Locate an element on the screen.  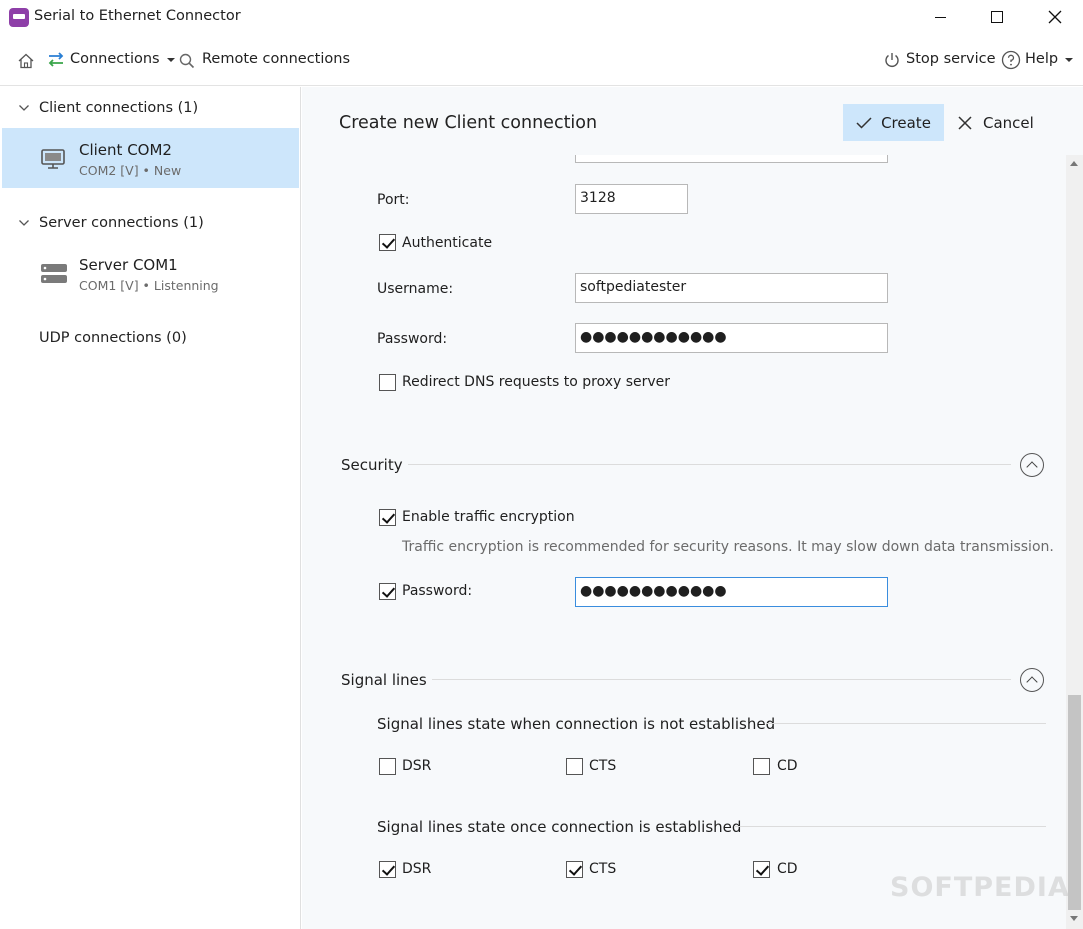
connections-menu-label: Connections is located at coordinates (115, 59).